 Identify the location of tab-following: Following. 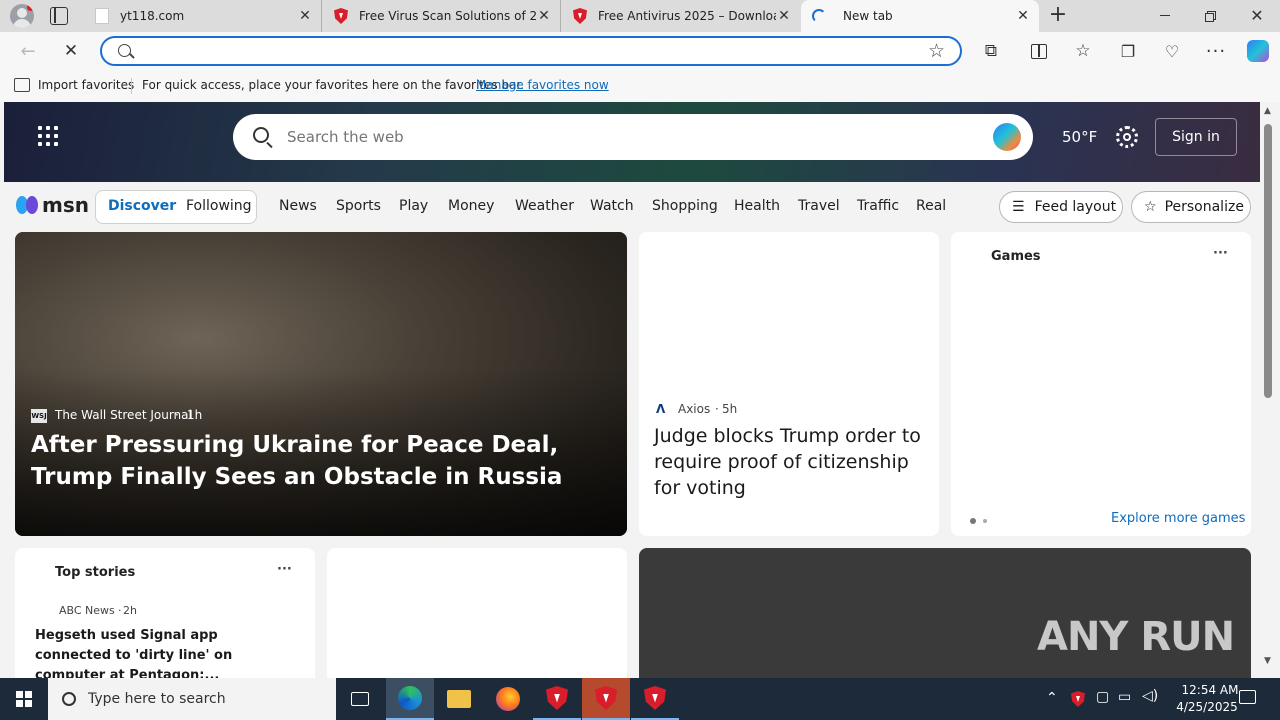
(219, 206).